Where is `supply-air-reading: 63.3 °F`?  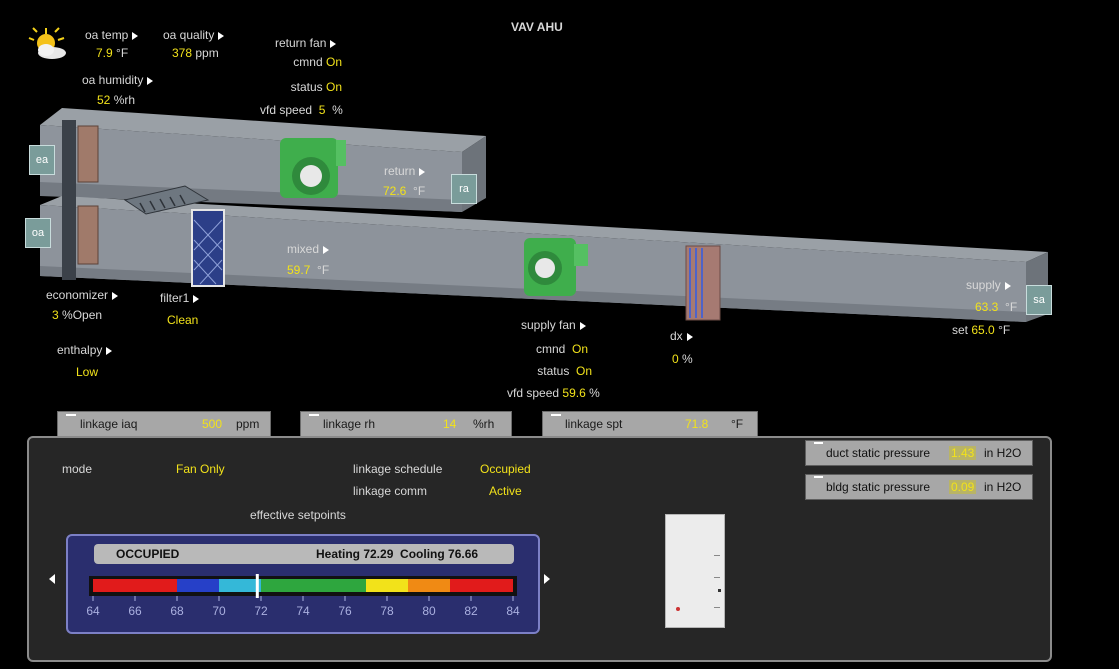
supply-air-reading: 63.3 °F is located at coordinates (996, 307).